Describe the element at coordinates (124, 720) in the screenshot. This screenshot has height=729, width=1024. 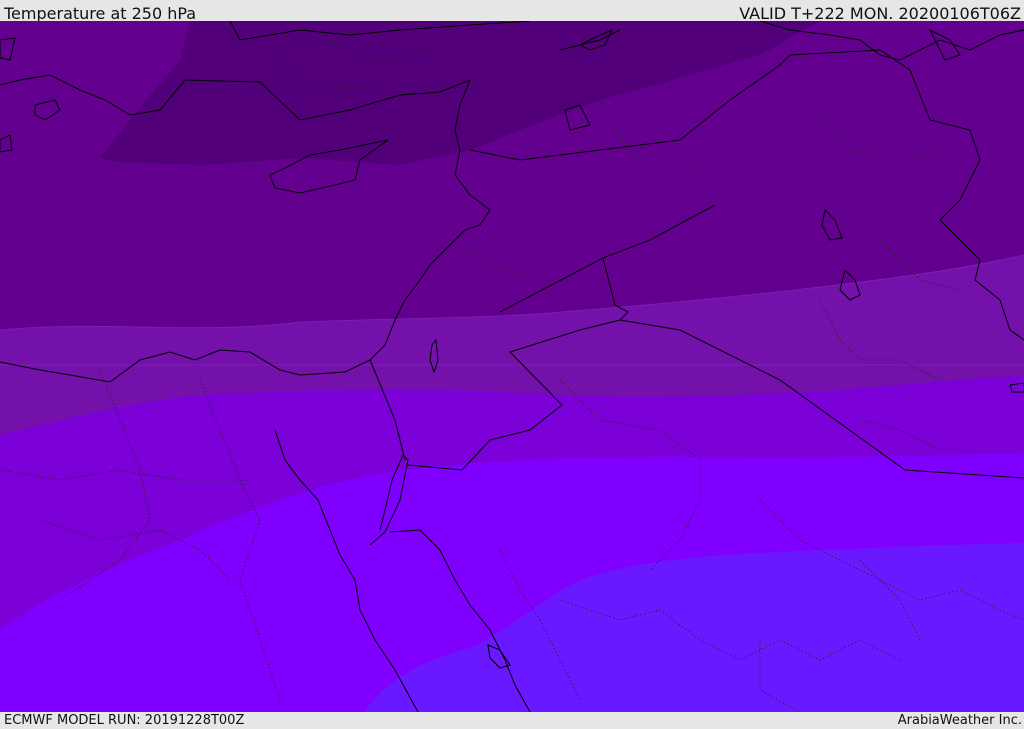
I see `model-run-label: ECMWF MODEL RUN: 20191228T00Z` at that location.